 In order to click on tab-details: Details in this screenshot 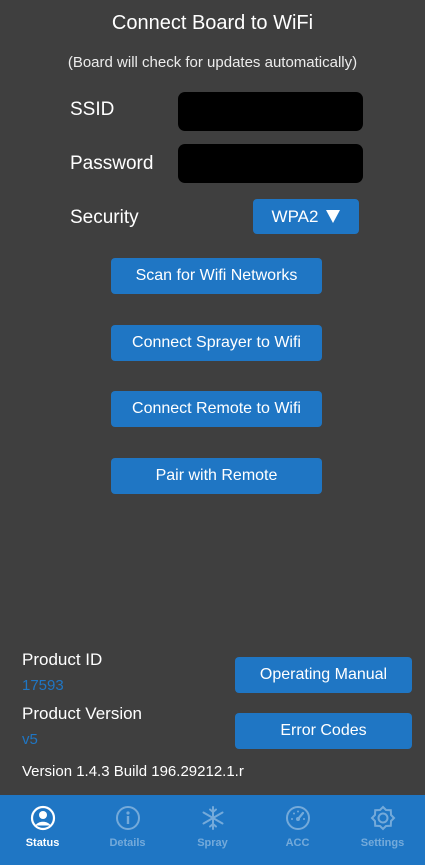, I will do `click(127, 830)`.